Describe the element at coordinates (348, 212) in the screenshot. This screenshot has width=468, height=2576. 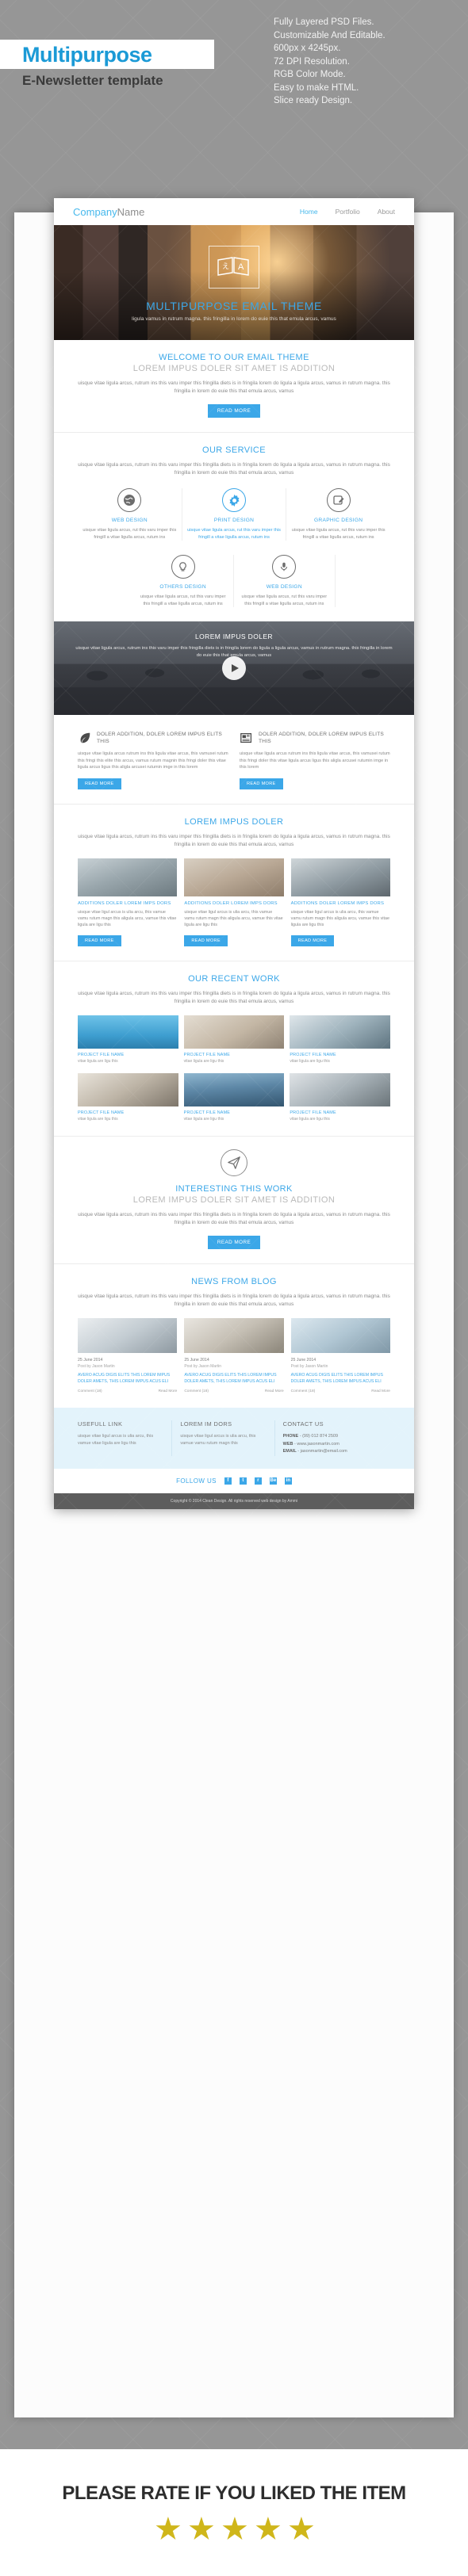
I see `nav-item-portfolio: Portfolio` at that location.